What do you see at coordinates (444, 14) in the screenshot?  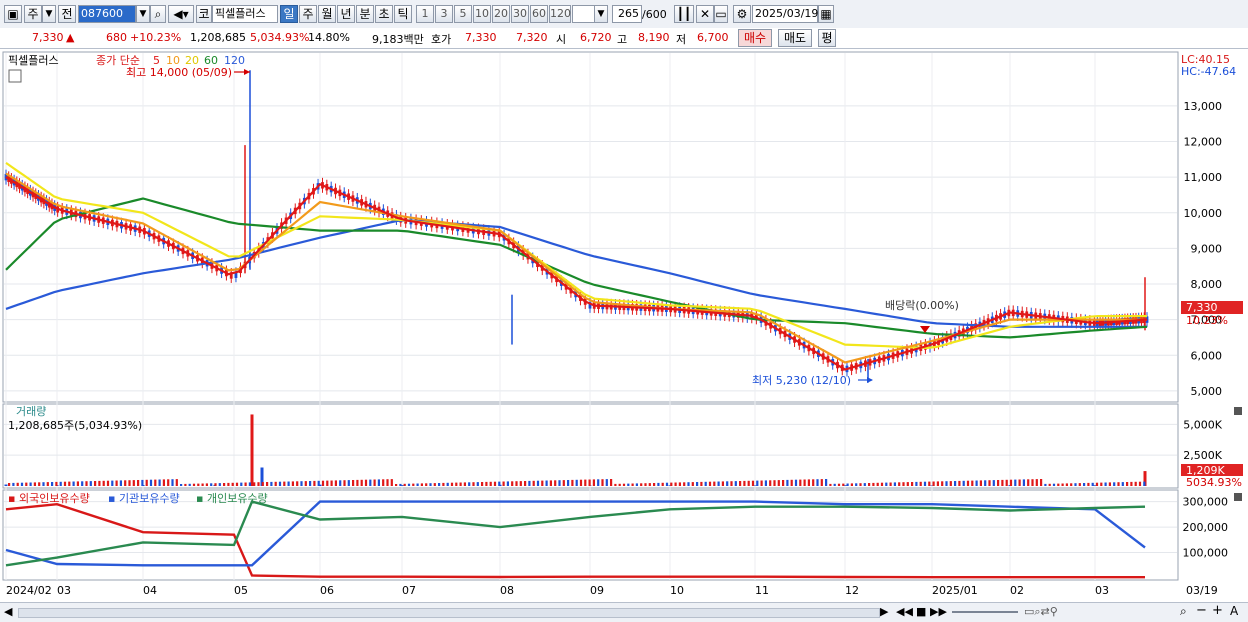 I see `minute-3: 3` at bounding box center [444, 14].